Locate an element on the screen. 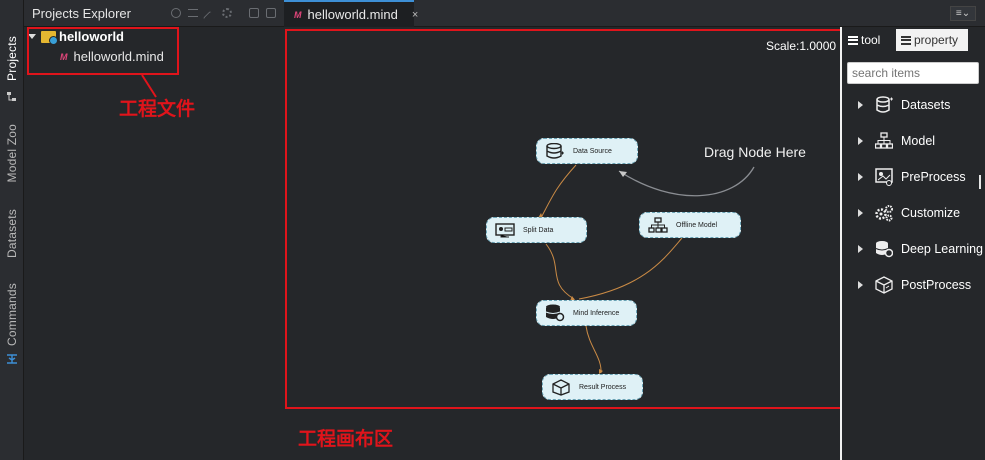 The image size is (985, 460). close-icon: × is located at coordinates (415, 15).